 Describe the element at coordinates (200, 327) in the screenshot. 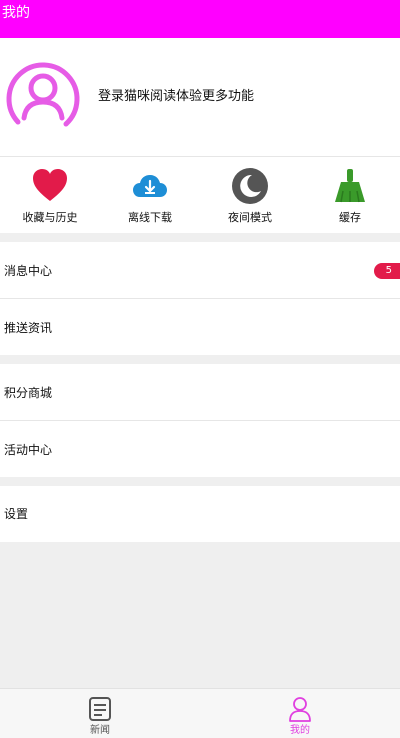

I see `push-news-item: 推送资讯` at that location.